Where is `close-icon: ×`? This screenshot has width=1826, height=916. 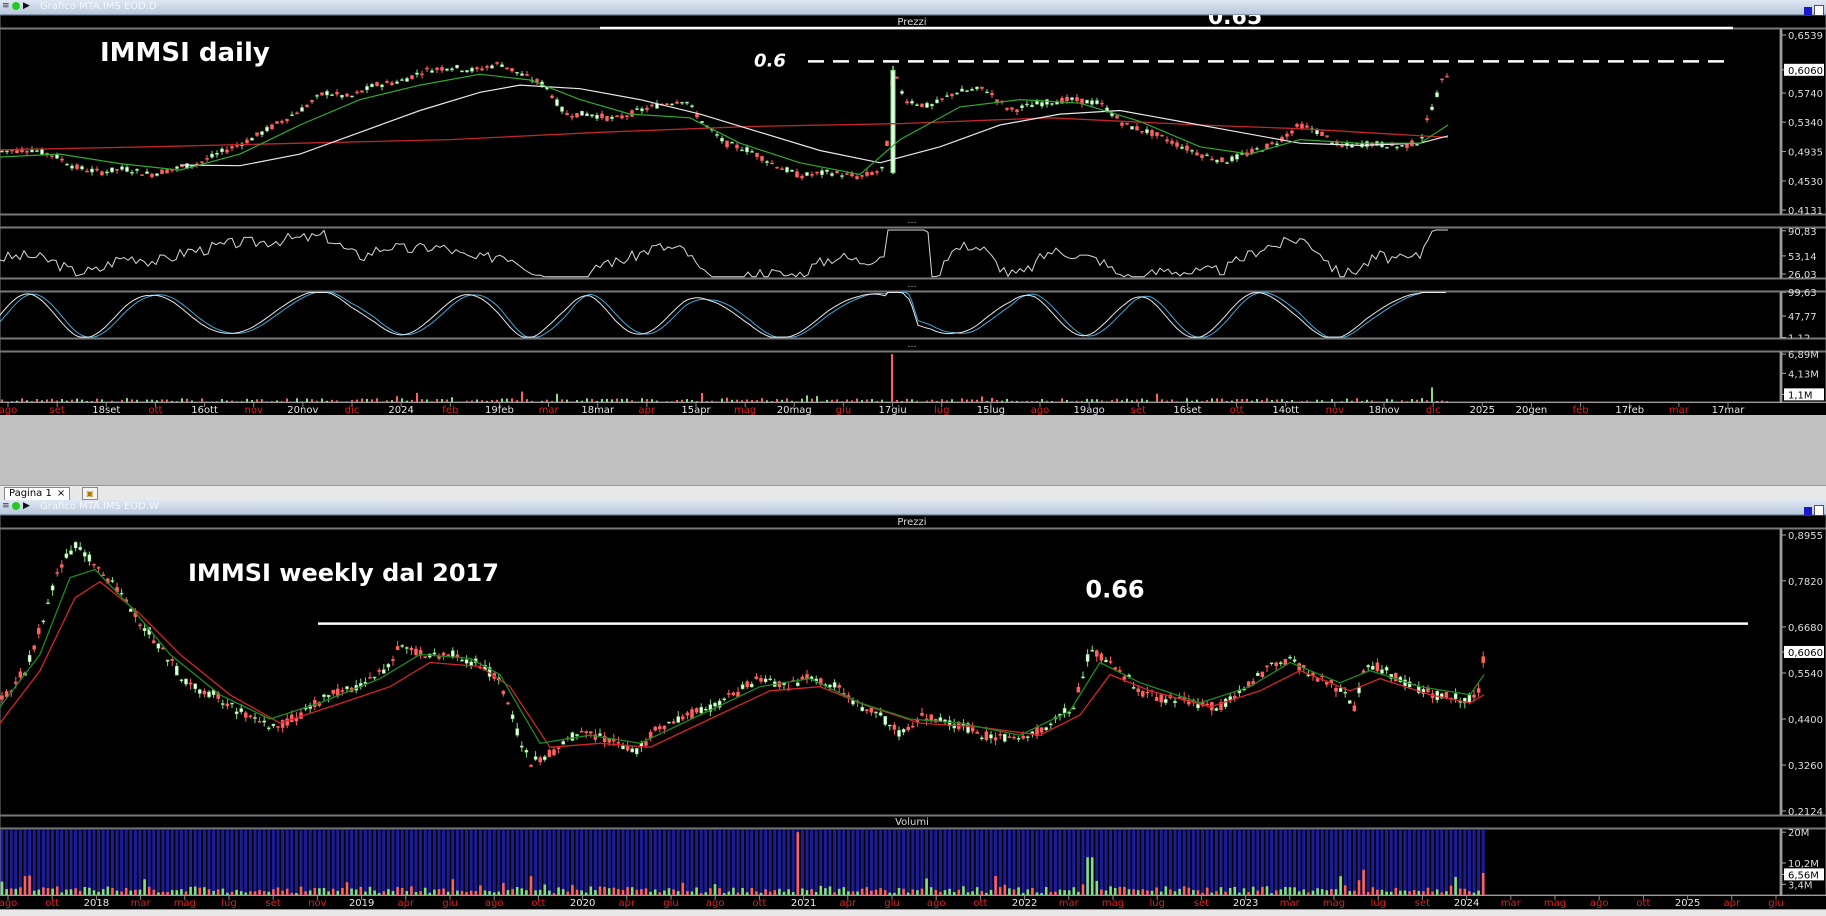
close-icon: × is located at coordinates (61, 493).